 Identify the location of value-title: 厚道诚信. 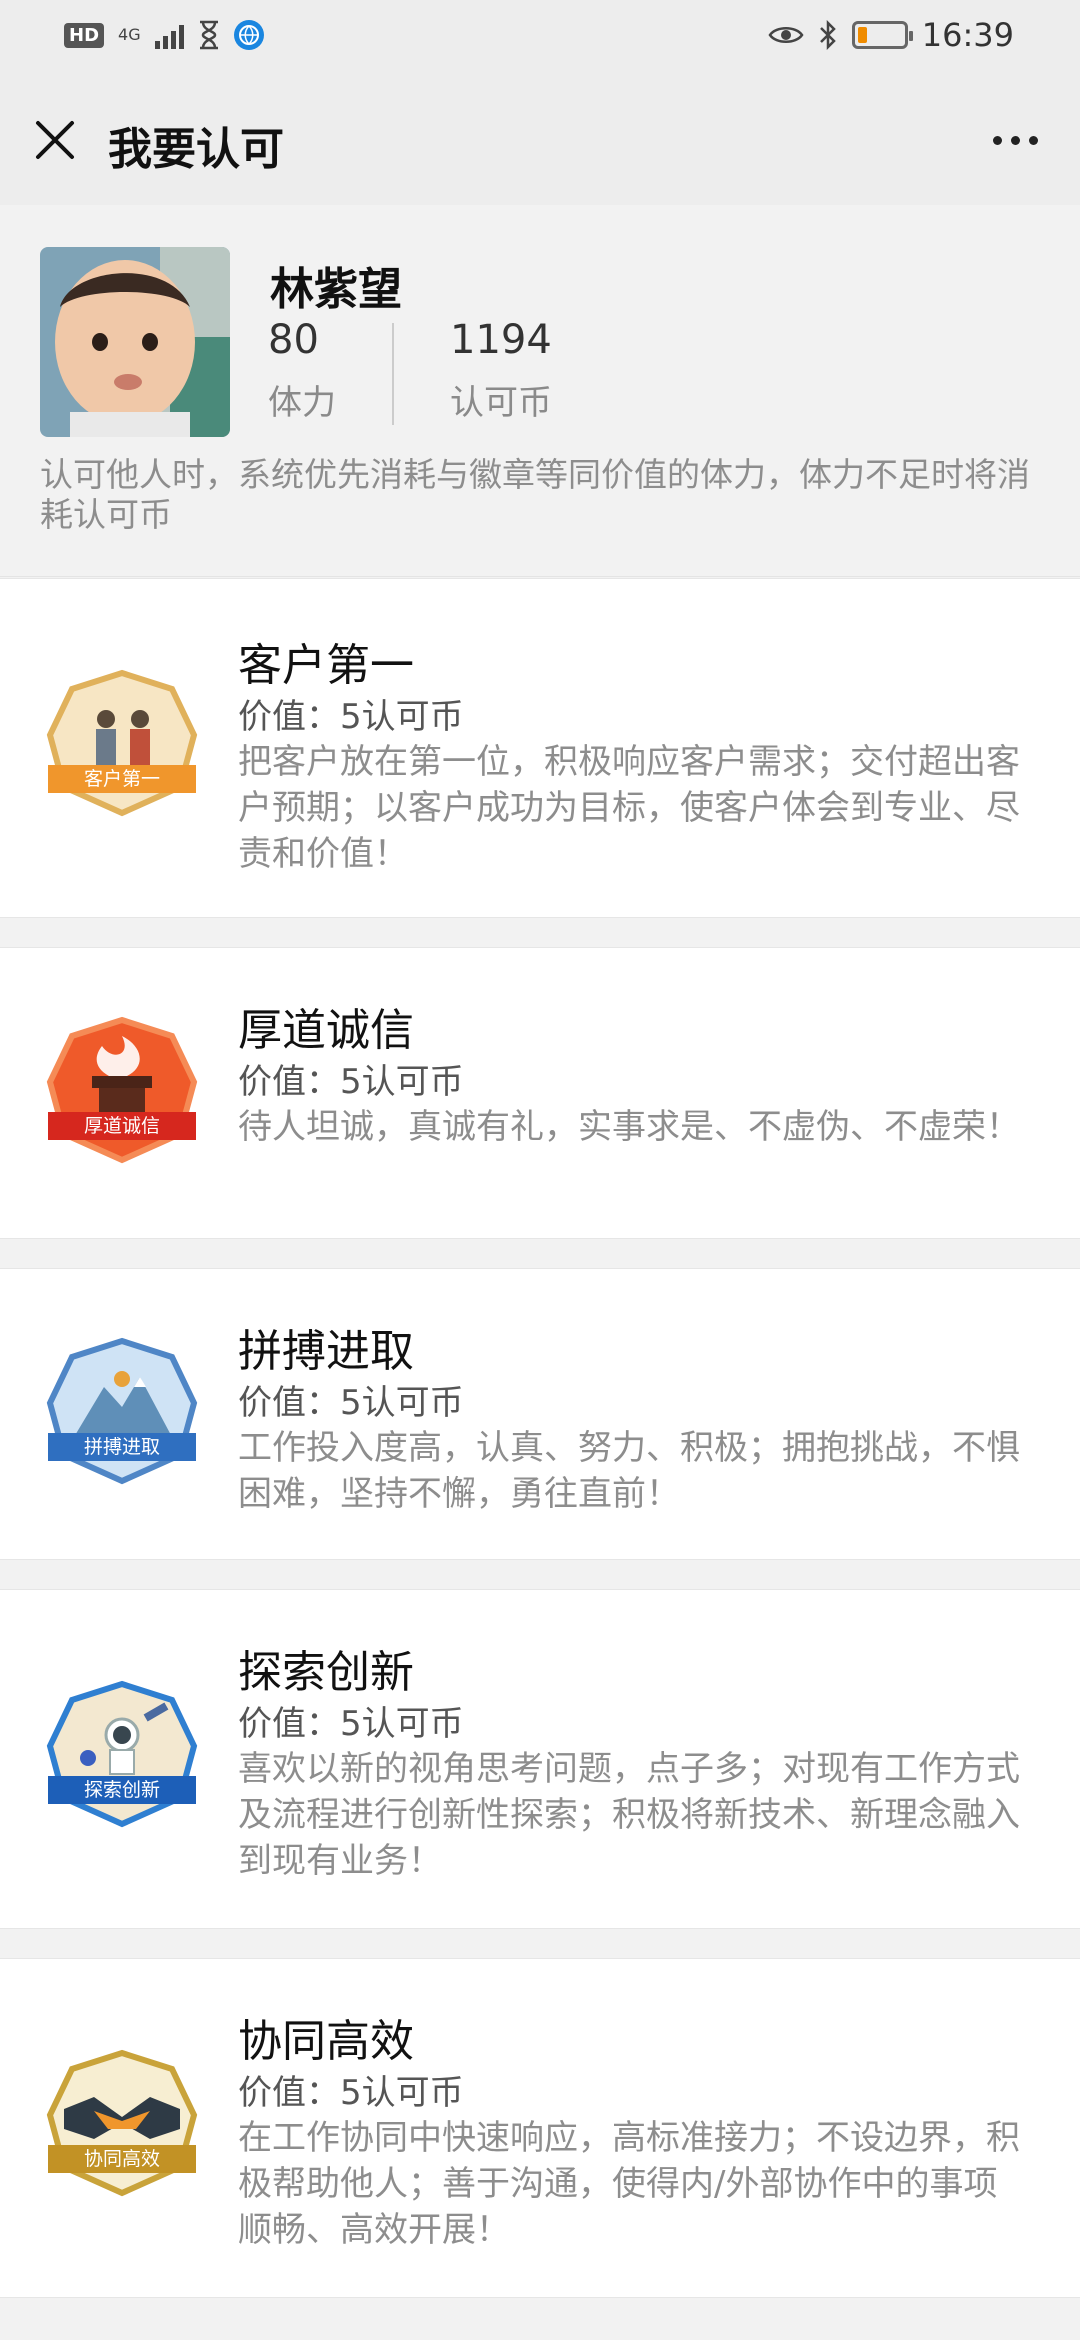
(326, 1030).